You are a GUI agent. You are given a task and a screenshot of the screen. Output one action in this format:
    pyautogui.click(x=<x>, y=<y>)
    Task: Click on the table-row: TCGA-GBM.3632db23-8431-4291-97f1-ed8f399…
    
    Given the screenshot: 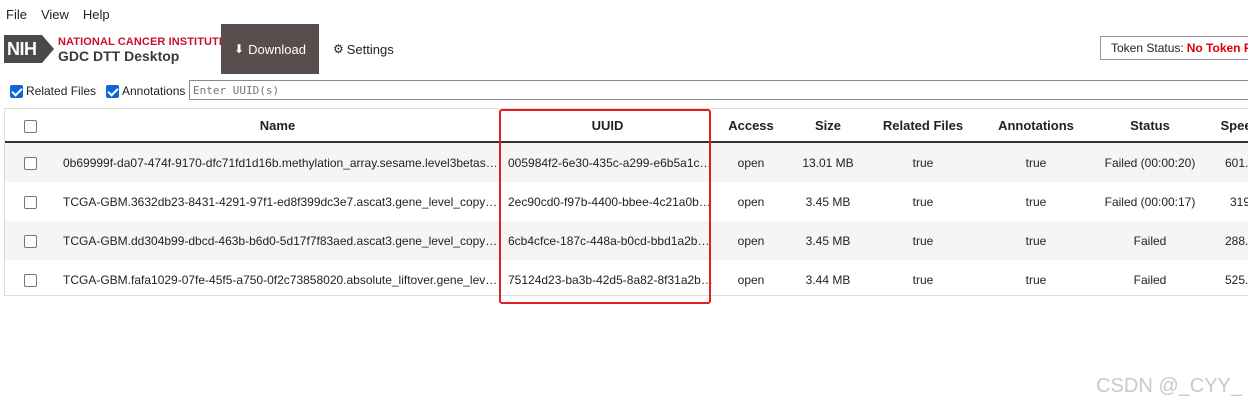 What is the action you would take?
    pyautogui.click(x=626, y=201)
    